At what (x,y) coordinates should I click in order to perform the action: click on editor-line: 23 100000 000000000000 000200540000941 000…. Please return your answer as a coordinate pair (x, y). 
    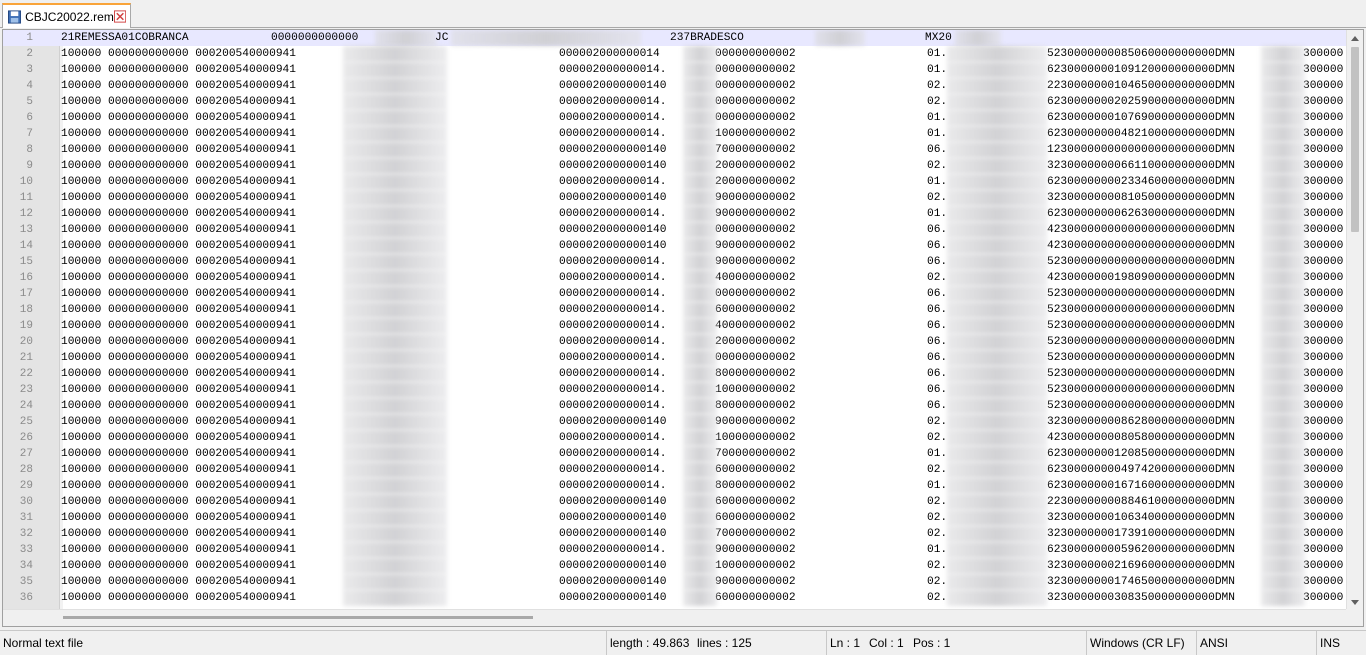
    Looking at the image, I should click on (674, 390).